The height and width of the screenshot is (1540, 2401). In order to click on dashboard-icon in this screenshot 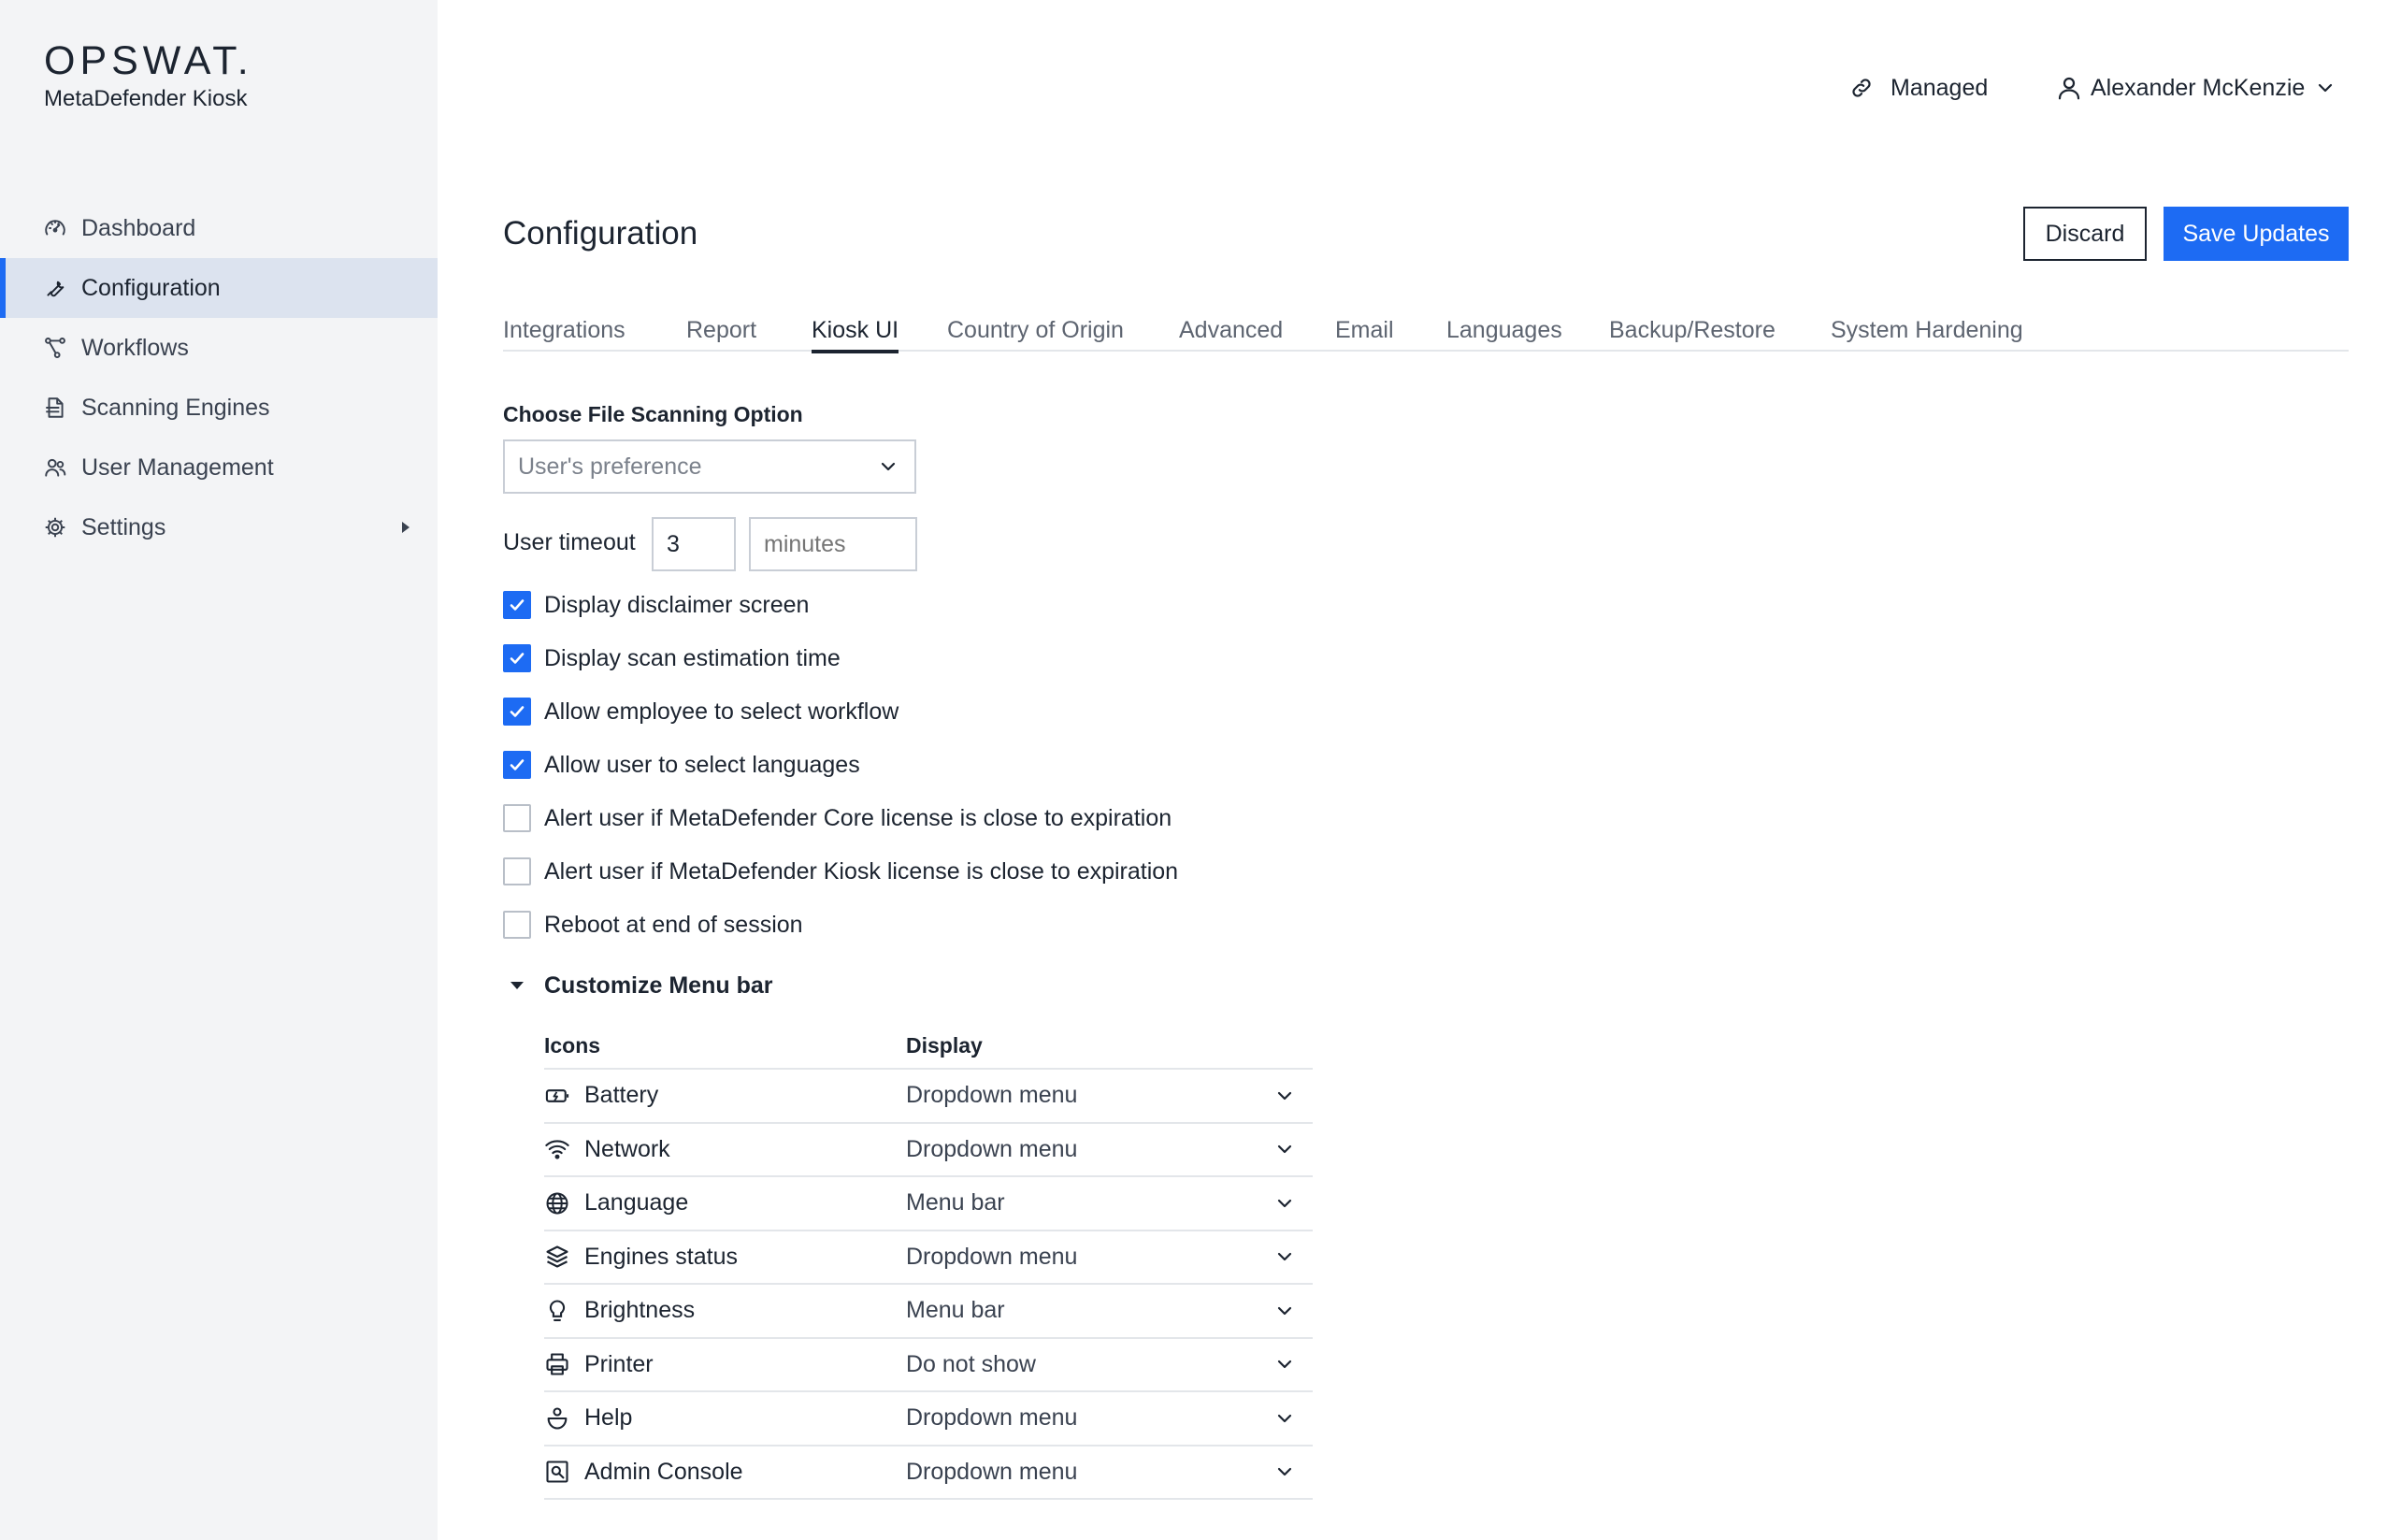, I will do `click(55, 228)`.